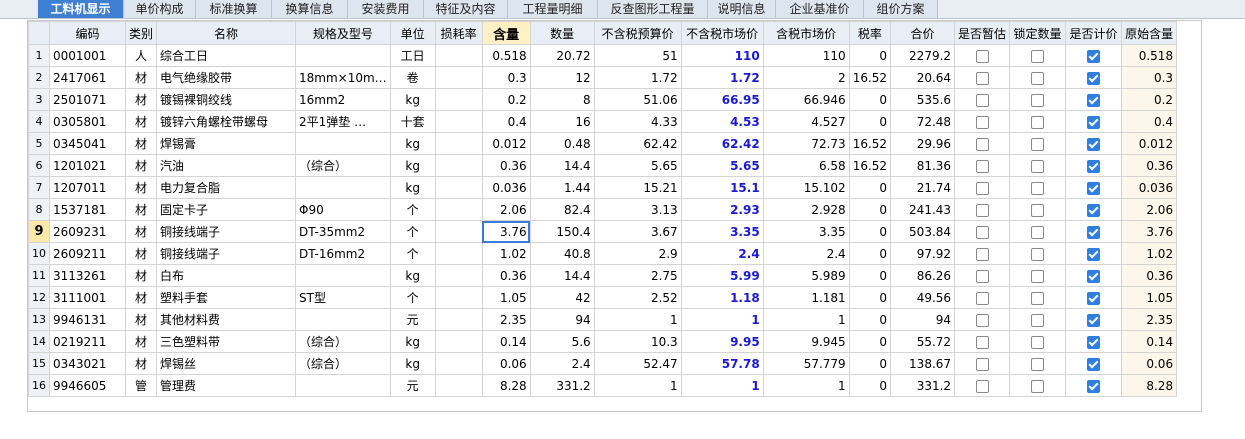  Describe the element at coordinates (722, 121) in the screenshot. I see `cell-mkt: 4.53` at that location.